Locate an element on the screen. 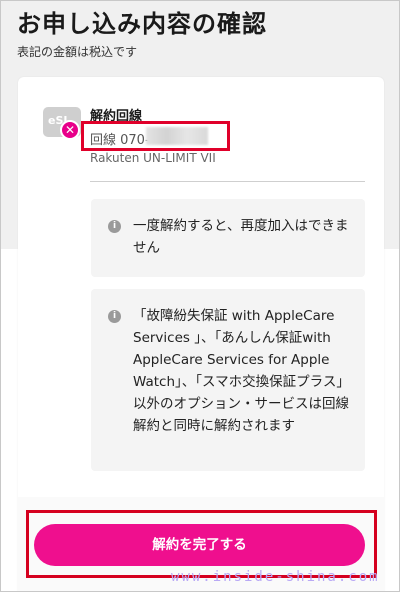 The width and height of the screenshot is (400, 592). notice-rejoin: i 一度解約すると、再度加入はできません is located at coordinates (228, 238).